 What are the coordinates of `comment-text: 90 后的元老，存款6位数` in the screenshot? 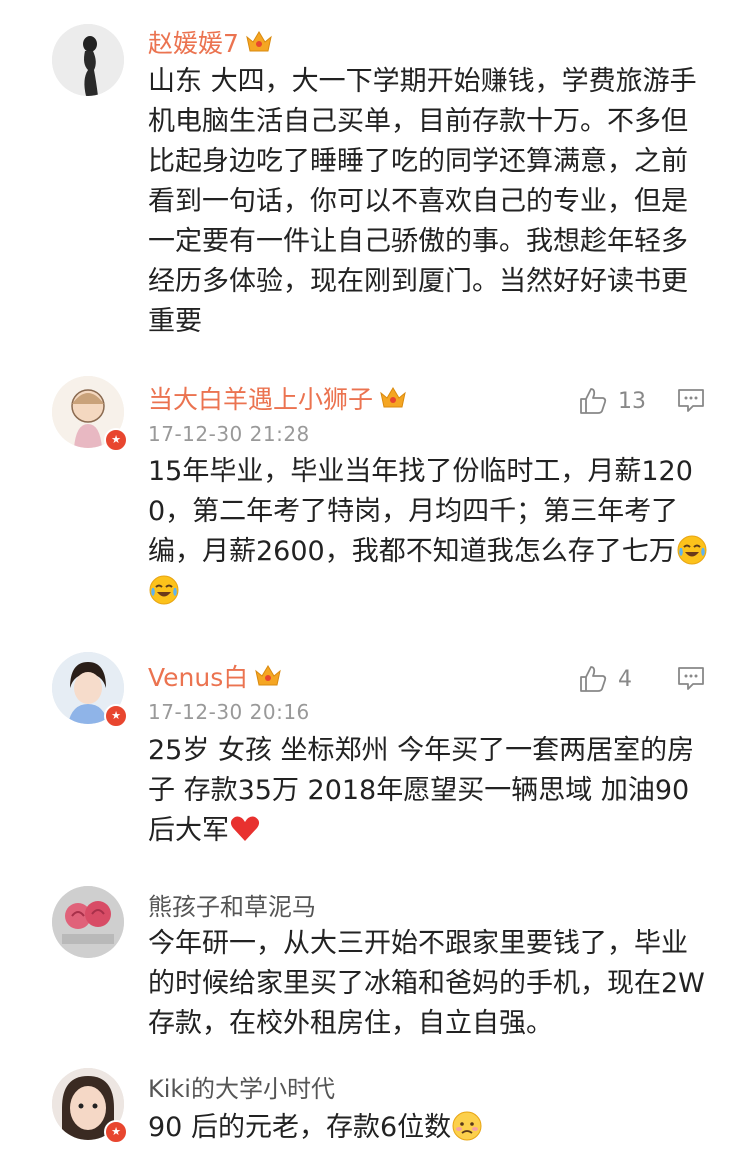 It's located at (428, 1128).